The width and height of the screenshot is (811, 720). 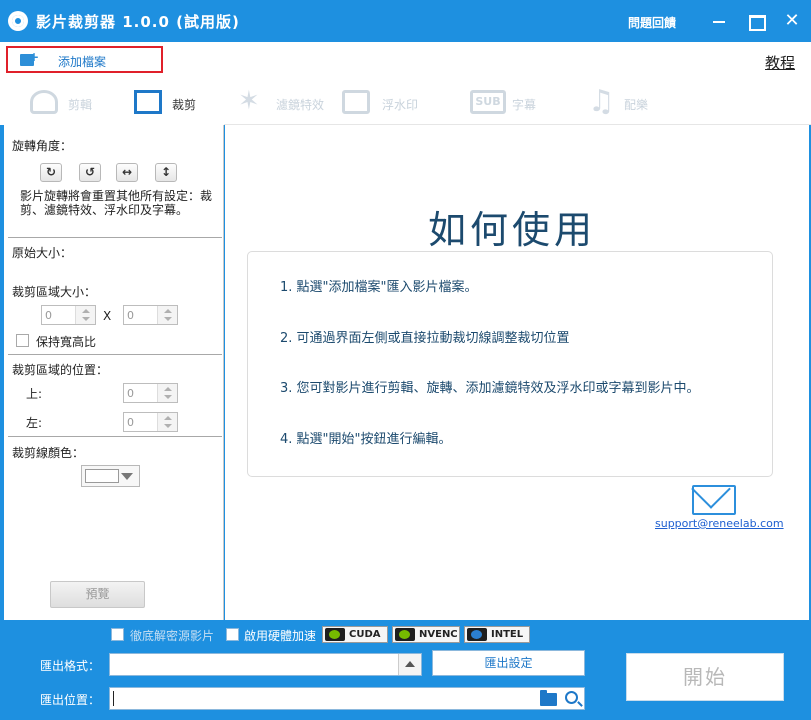 I want to click on crop-left-input, so click(x=141, y=422).